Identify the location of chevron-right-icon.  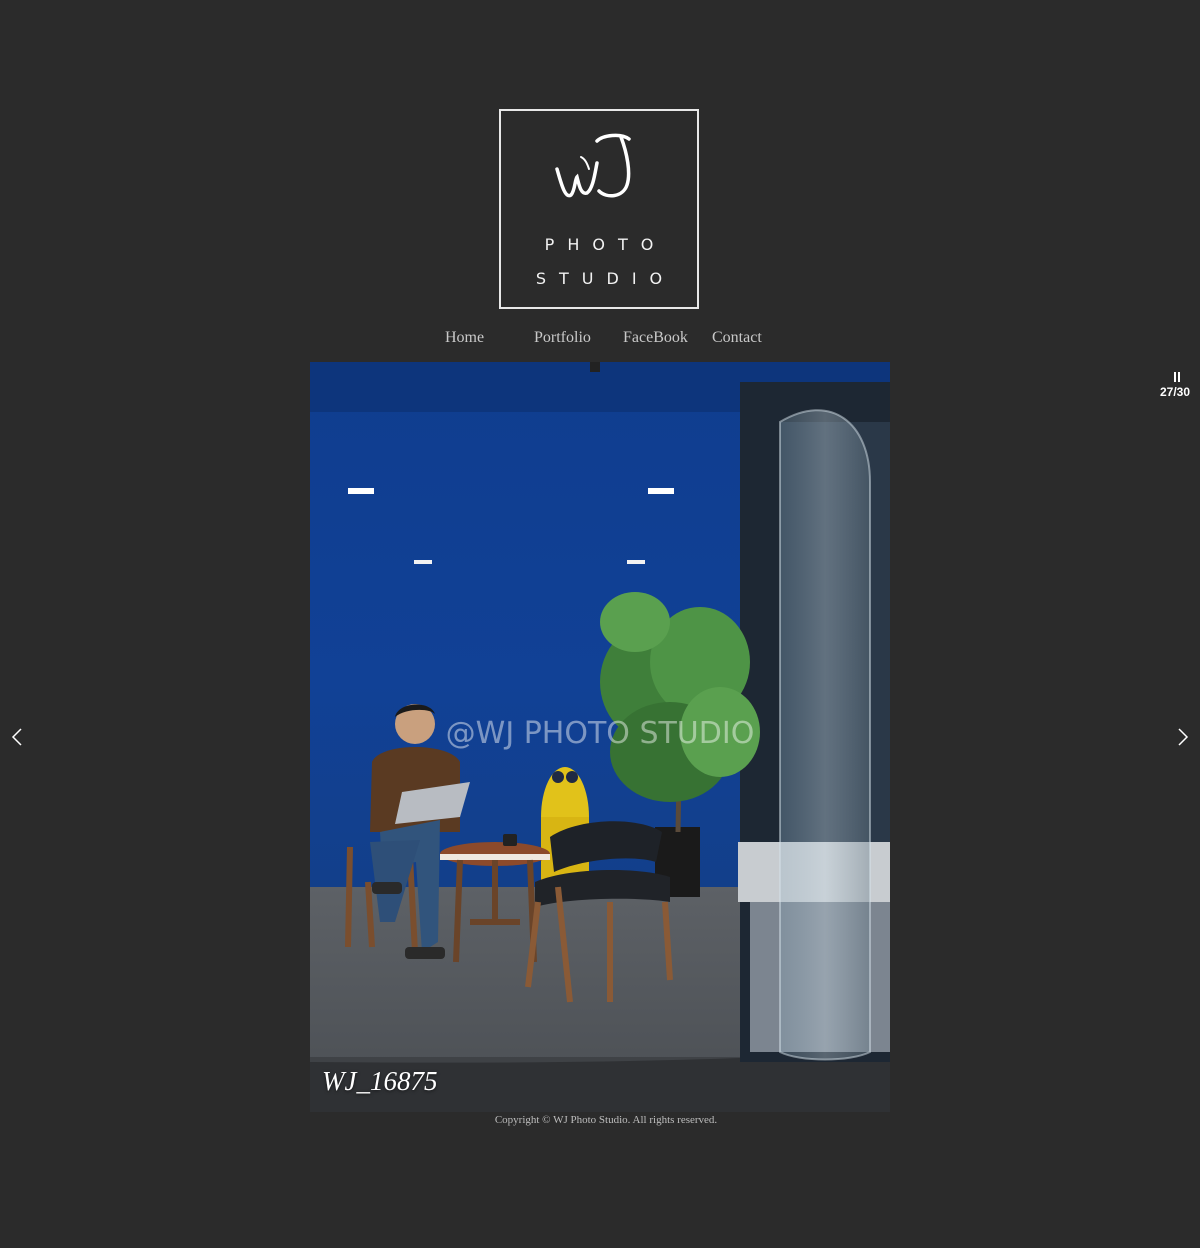
(1183, 737).